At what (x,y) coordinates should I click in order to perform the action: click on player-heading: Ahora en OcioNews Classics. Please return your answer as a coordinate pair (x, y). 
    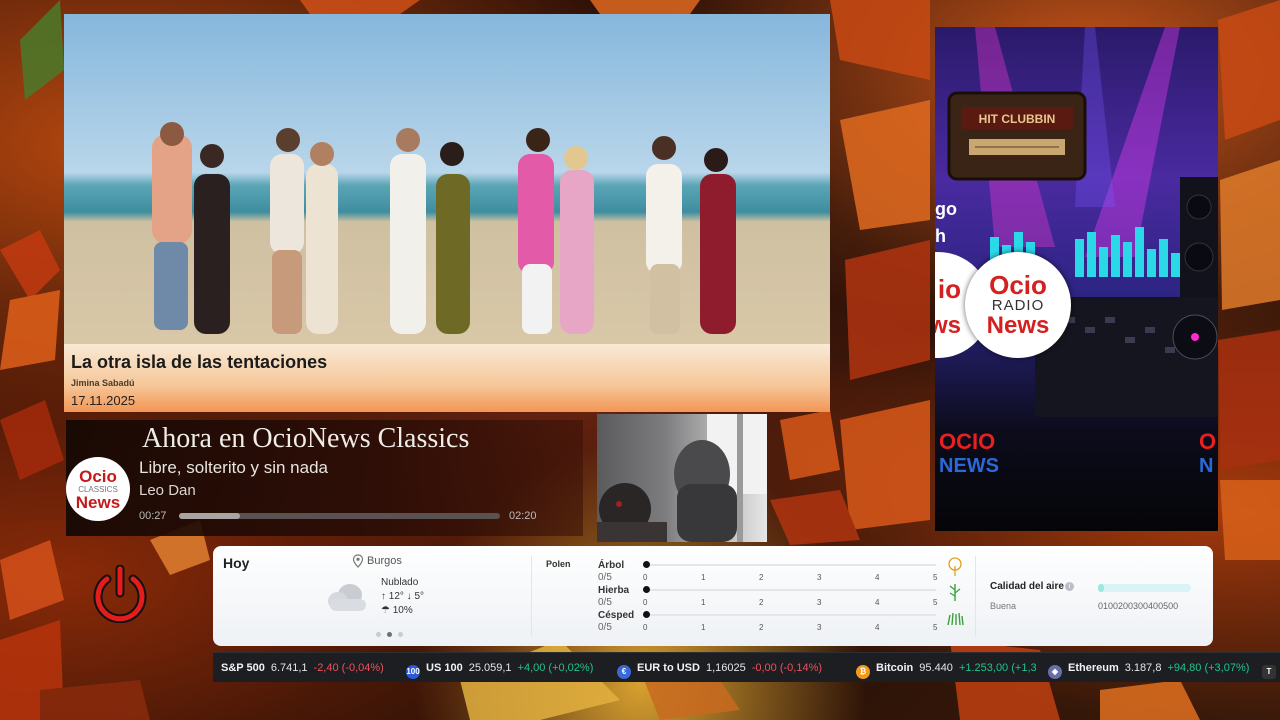
    Looking at the image, I should click on (306, 438).